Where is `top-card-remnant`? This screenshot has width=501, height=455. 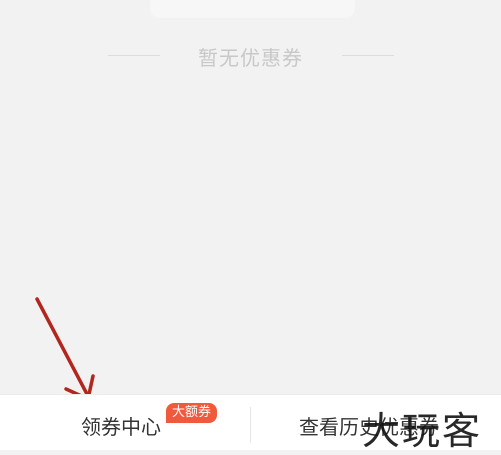 top-card-remnant is located at coordinates (252, 9).